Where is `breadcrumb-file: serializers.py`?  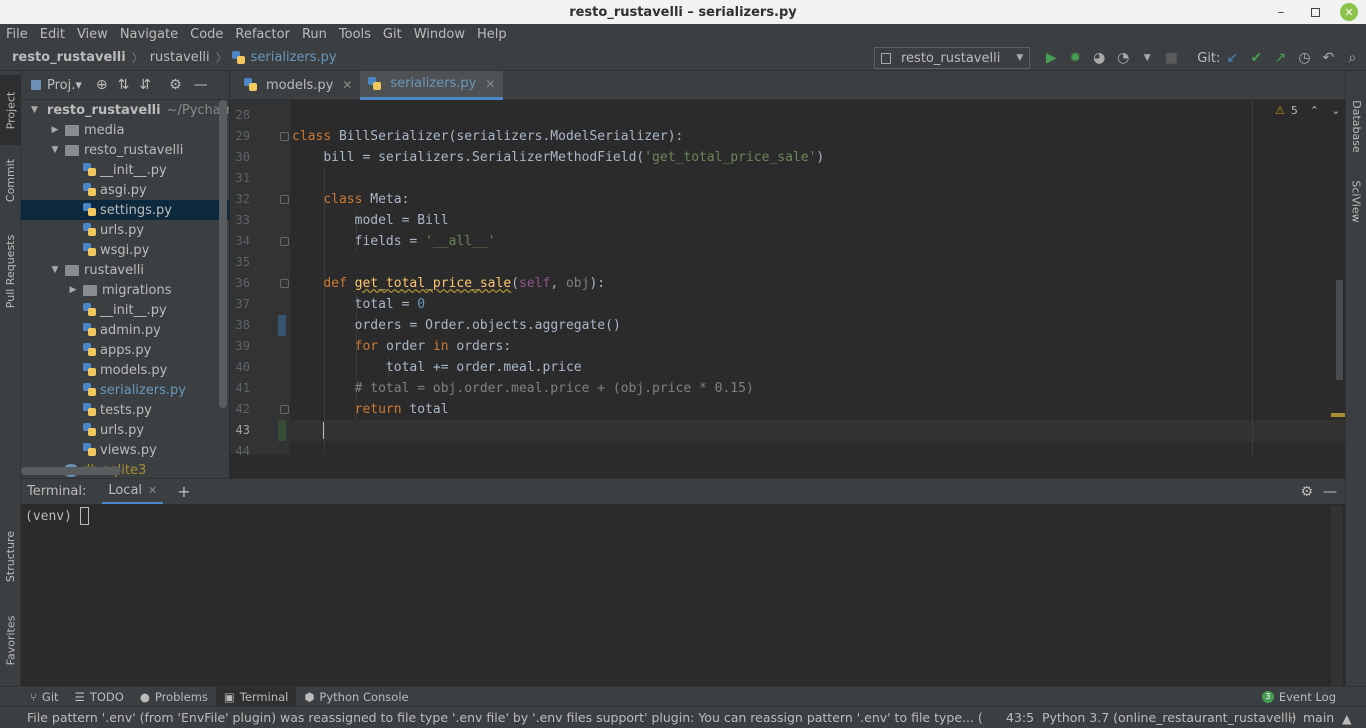 breadcrumb-file: serializers.py is located at coordinates (294, 57).